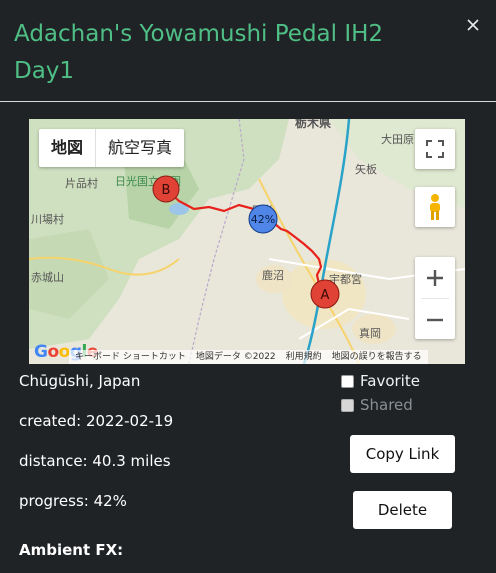 The height and width of the screenshot is (573, 496). What do you see at coordinates (47, 277) in the screenshot?
I see `map-label-akagi: 赤城山` at bounding box center [47, 277].